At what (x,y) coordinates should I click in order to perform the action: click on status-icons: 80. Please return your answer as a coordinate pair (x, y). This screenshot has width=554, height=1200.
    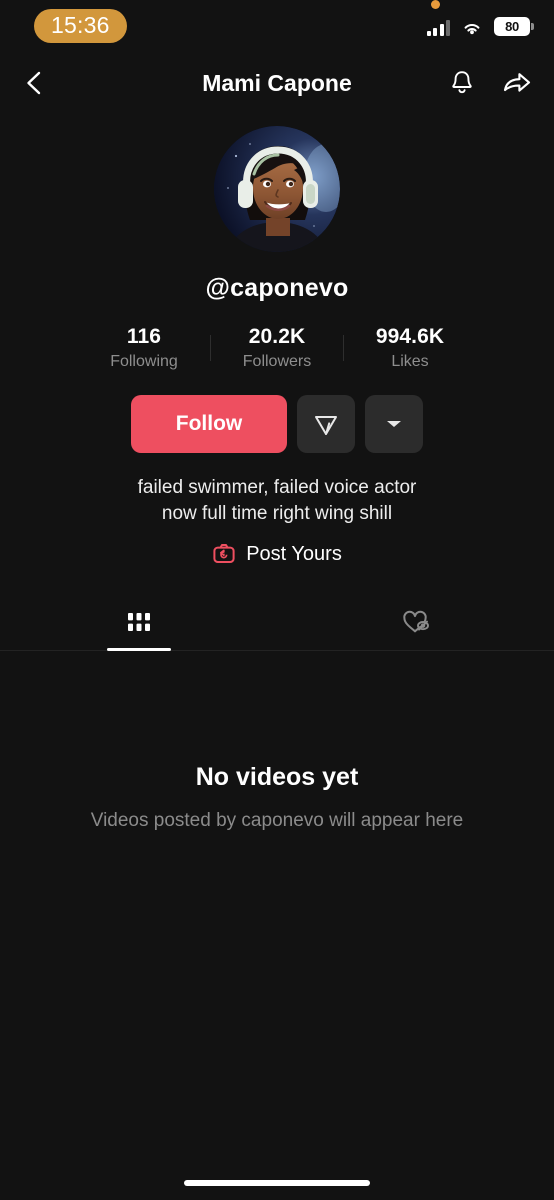
    Looking at the image, I should click on (480, 18).